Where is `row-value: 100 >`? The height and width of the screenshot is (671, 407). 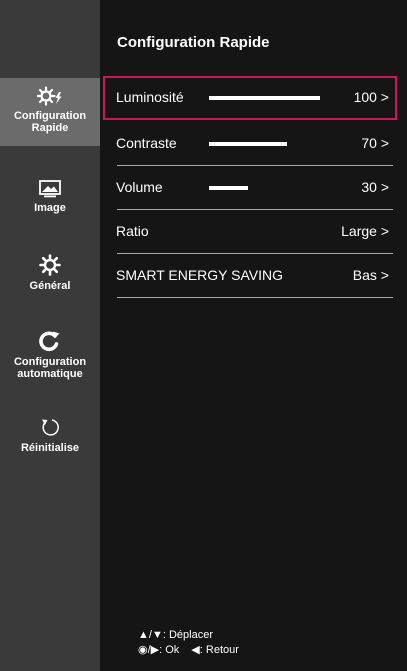
row-value: 100 > is located at coordinates (371, 97).